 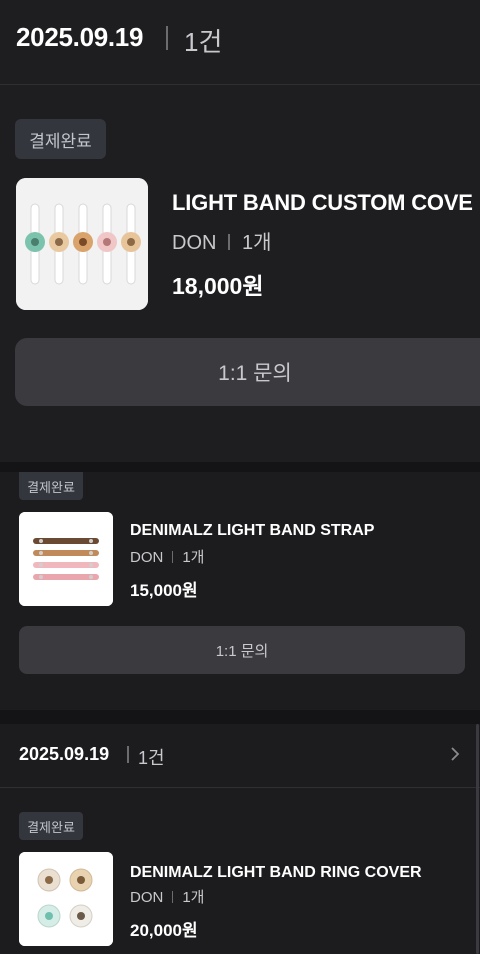 I want to click on product-name: DENIMALZ LIGHT BAND STRAP, so click(x=252, y=531).